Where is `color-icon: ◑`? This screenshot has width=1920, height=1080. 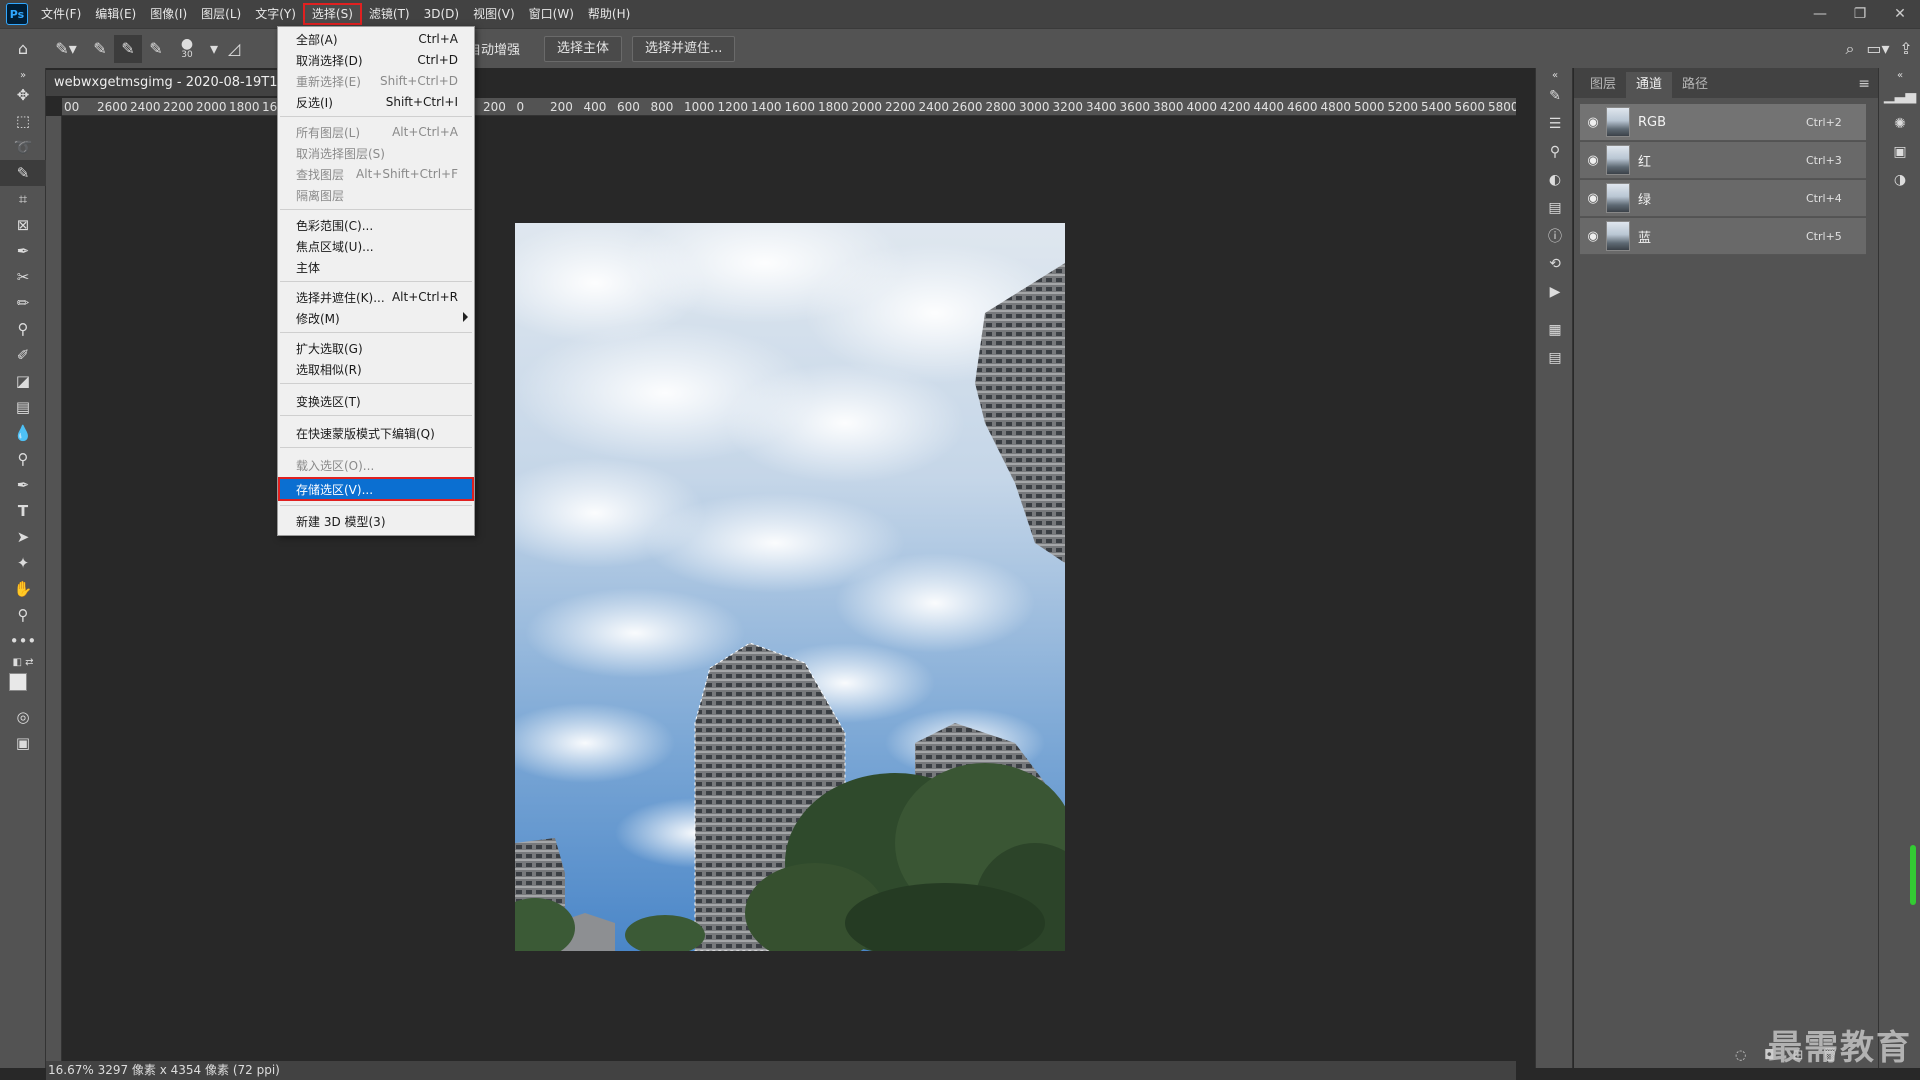
color-icon: ◑ is located at coordinates (1899, 180).